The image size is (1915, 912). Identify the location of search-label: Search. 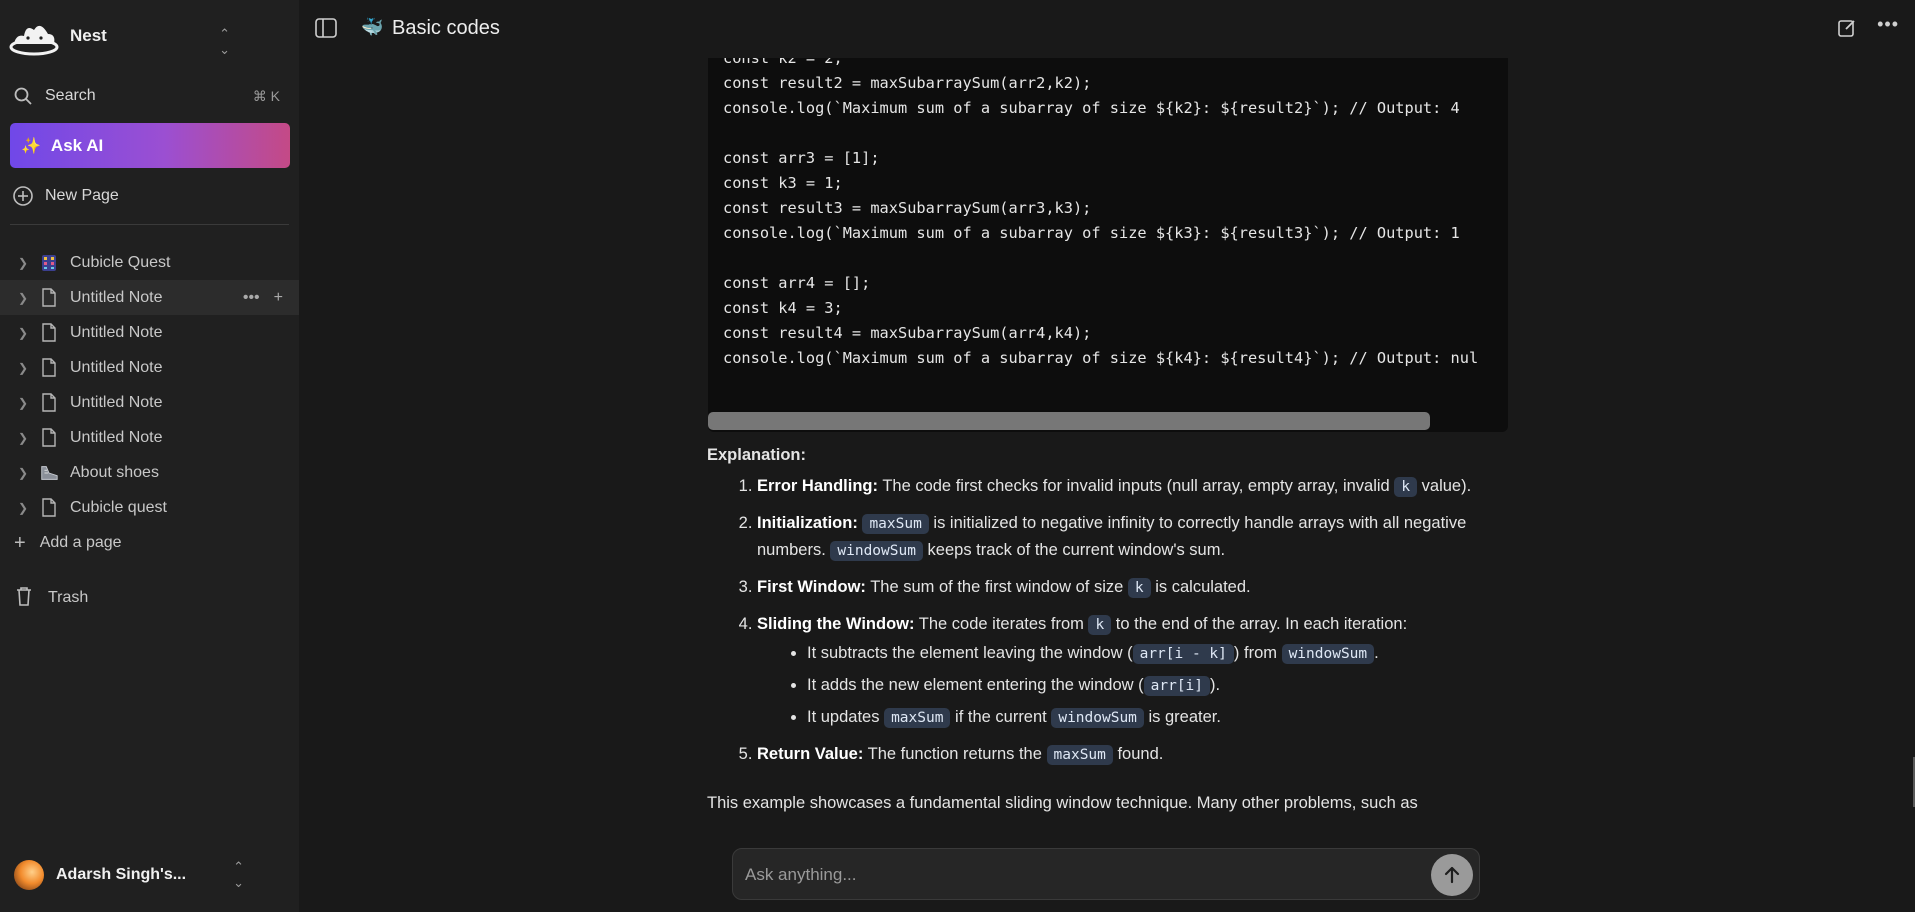
(70, 95).